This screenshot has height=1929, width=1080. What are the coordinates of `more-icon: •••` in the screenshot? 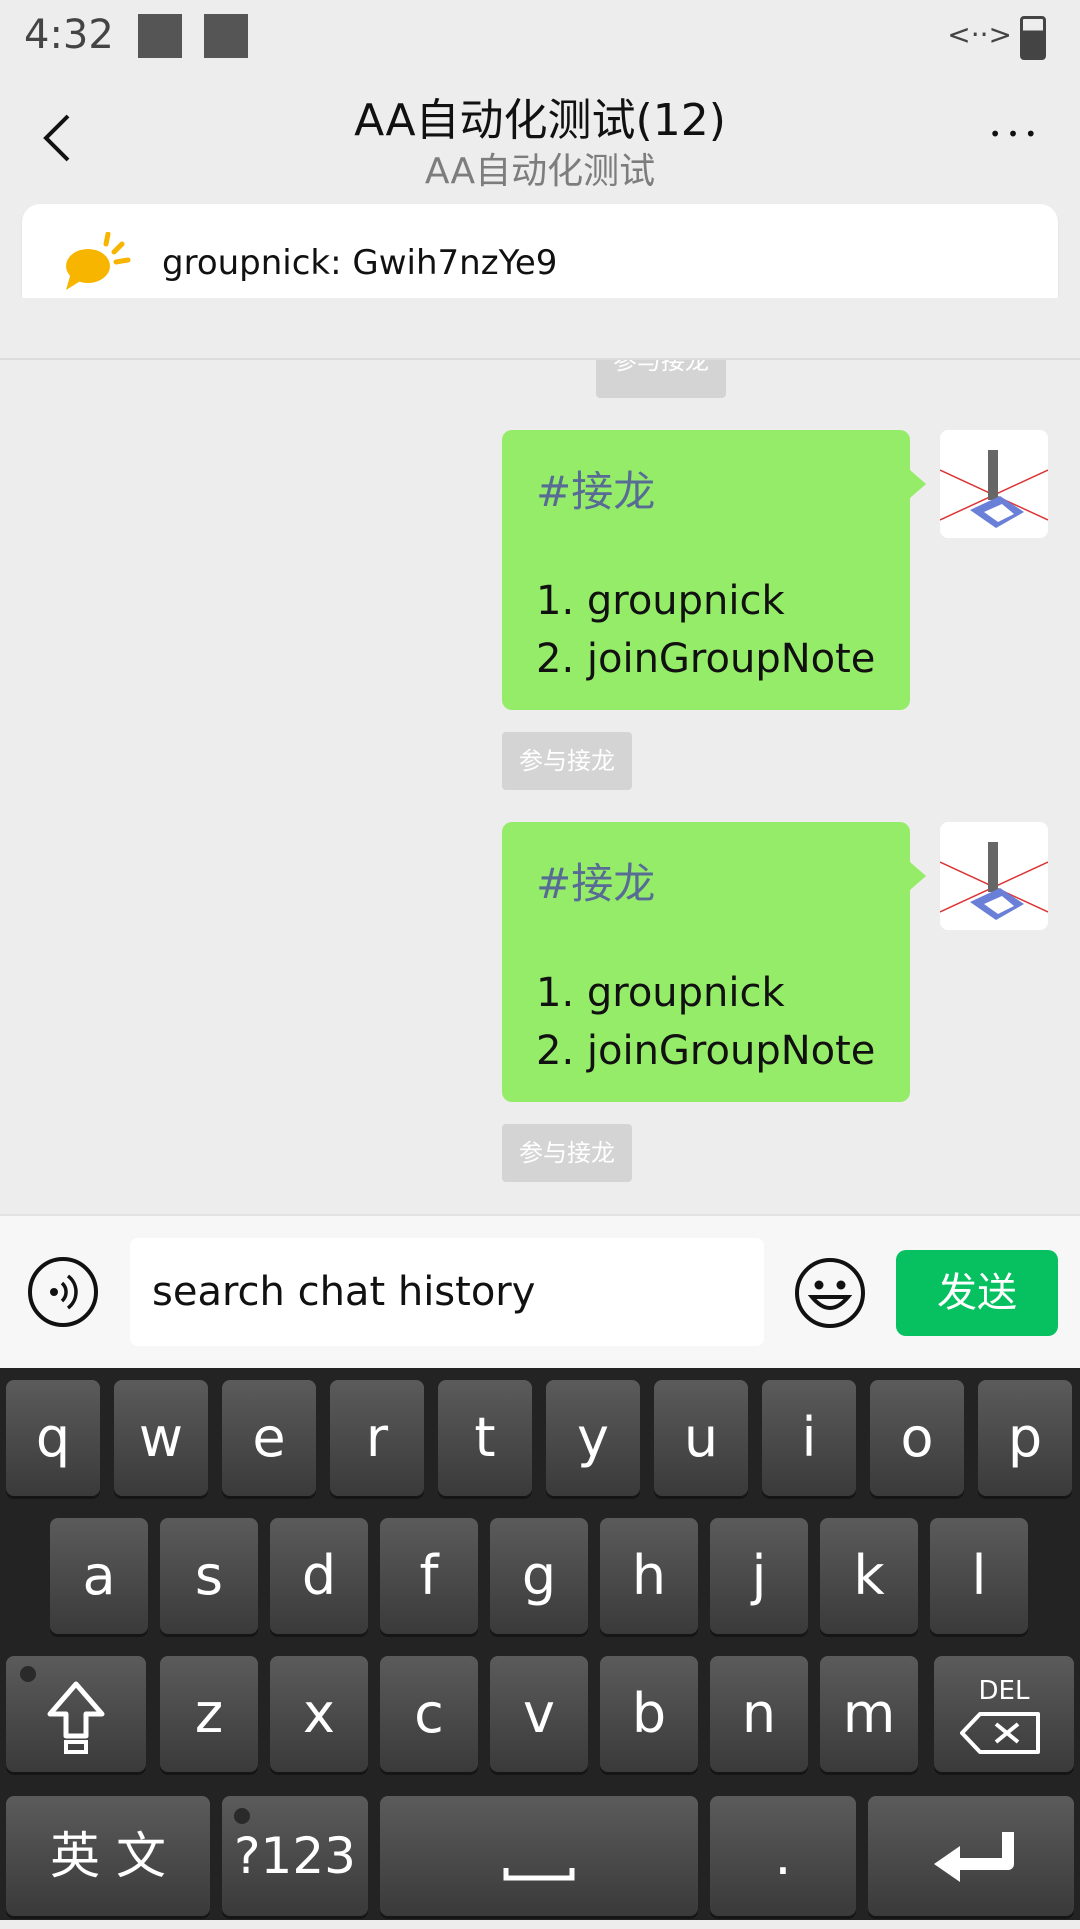 It's located at (1016, 134).